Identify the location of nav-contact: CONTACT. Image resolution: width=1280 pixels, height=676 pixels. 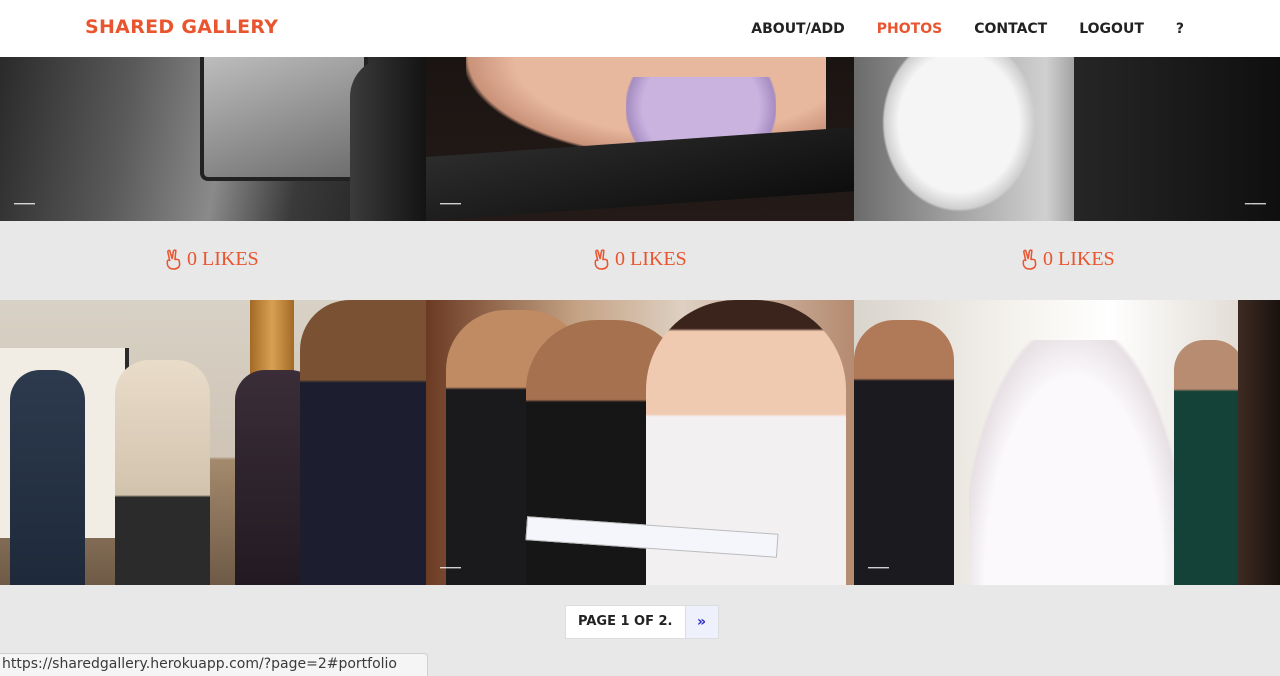
(1010, 29).